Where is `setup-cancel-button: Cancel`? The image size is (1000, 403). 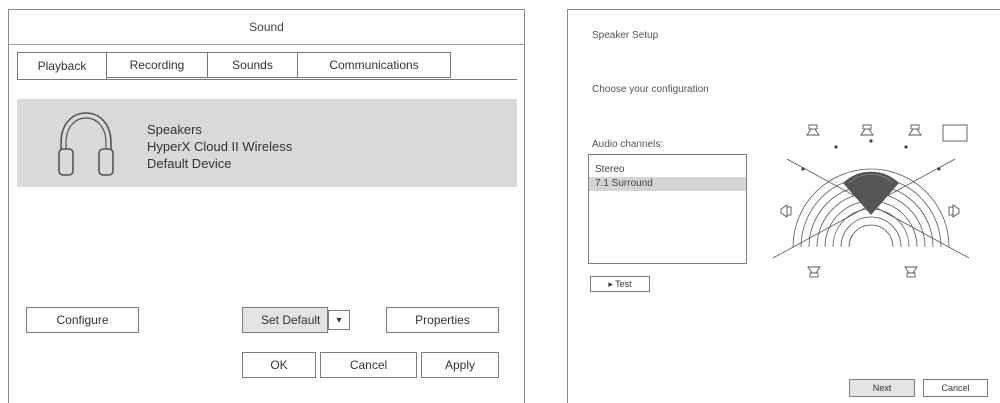 setup-cancel-button: Cancel is located at coordinates (955, 388).